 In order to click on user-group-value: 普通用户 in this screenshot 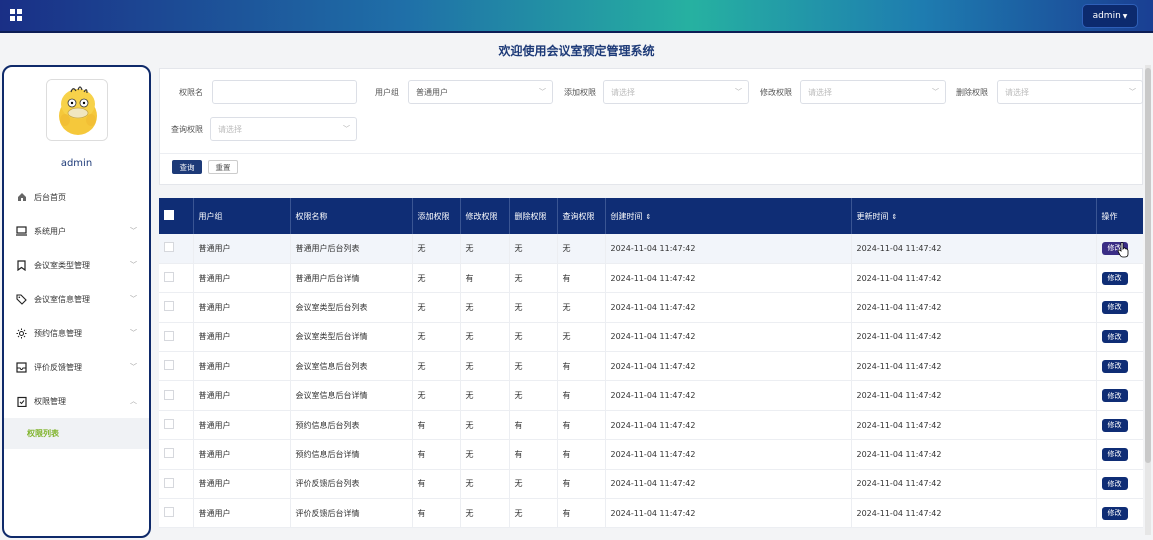, I will do `click(432, 92)`.